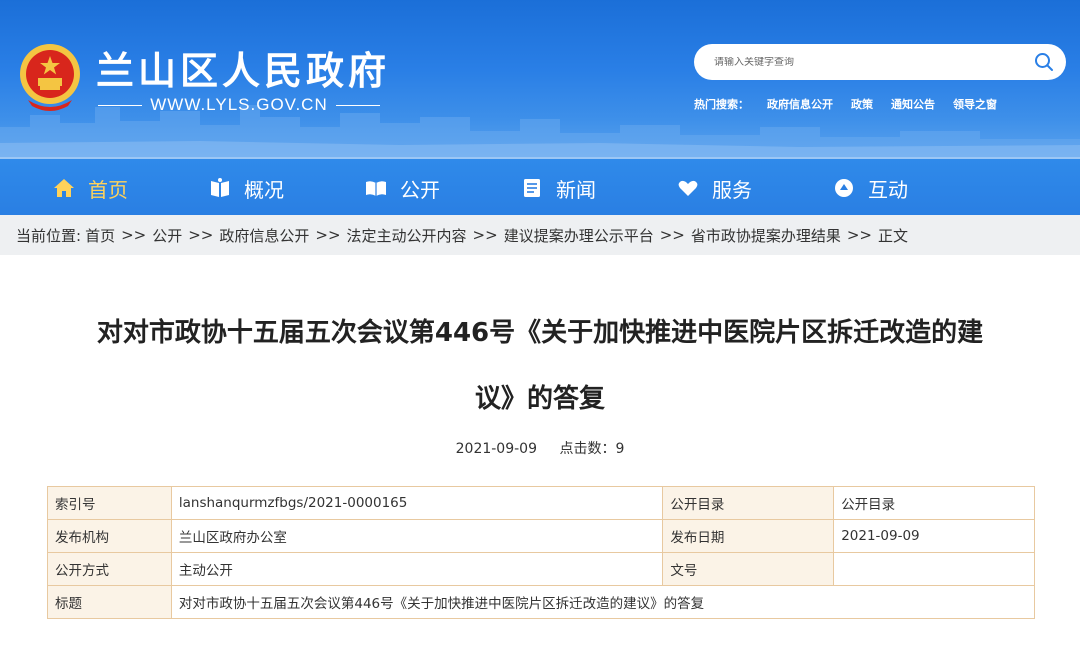 The width and height of the screenshot is (1080, 646). What do you see at coordinates (888, 189) in the screenshot?
I see `nav-item-label: 互动` at bounding box center [888, 189].